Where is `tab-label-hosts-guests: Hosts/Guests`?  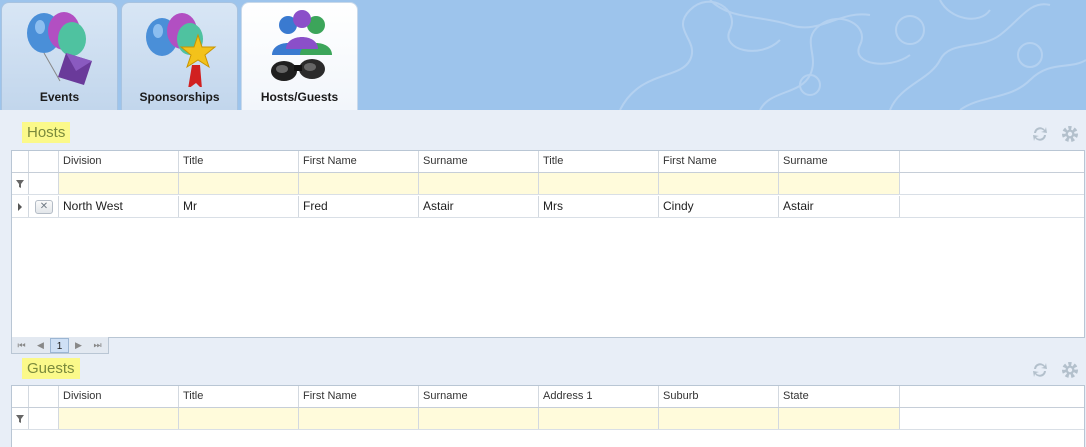
tab-label-hosts-guests: Hosts/Guests is located at coordinates (299, 97).